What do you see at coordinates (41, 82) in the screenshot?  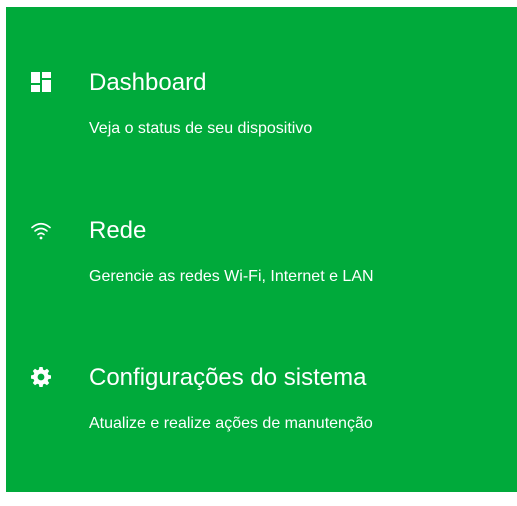 I see `dashboard-icon` at bounding box center [41, 82].